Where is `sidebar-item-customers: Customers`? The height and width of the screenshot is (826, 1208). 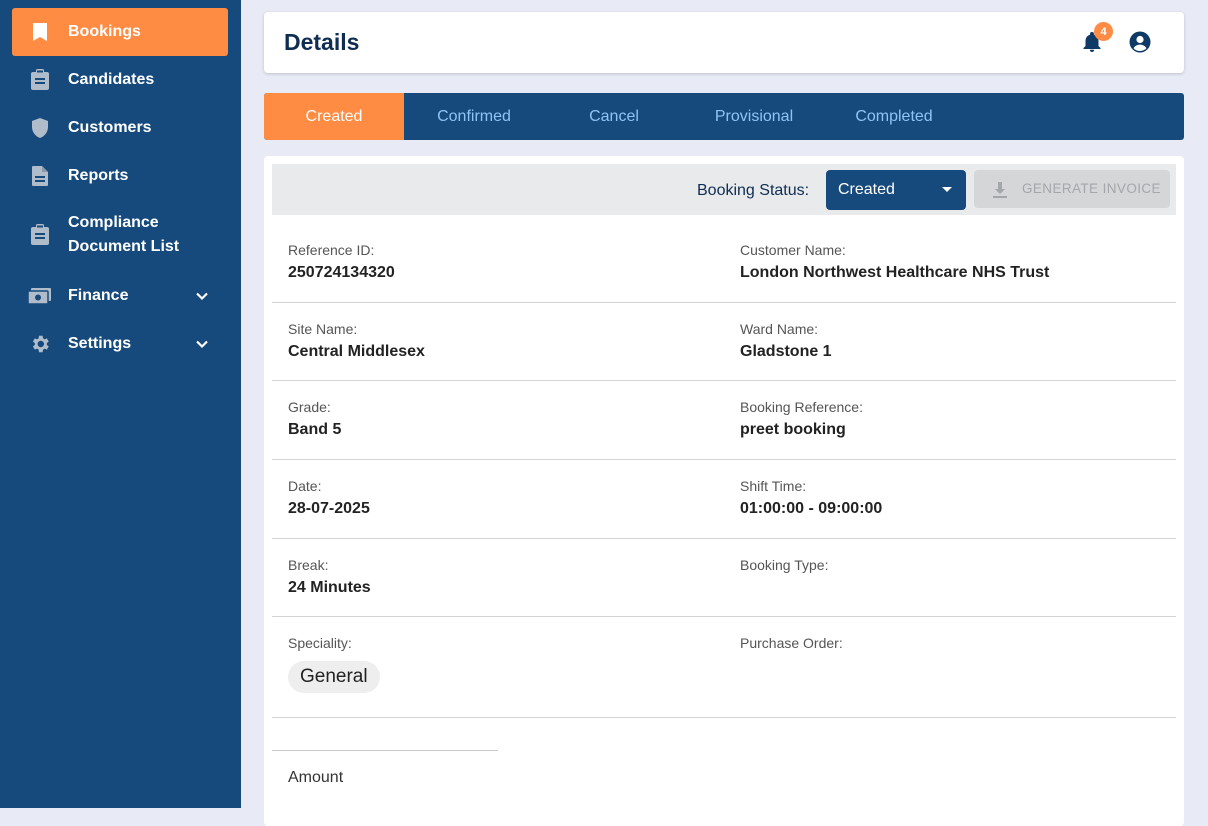
sidebar-item-customers: Customers is located at coordinates (120, 128).